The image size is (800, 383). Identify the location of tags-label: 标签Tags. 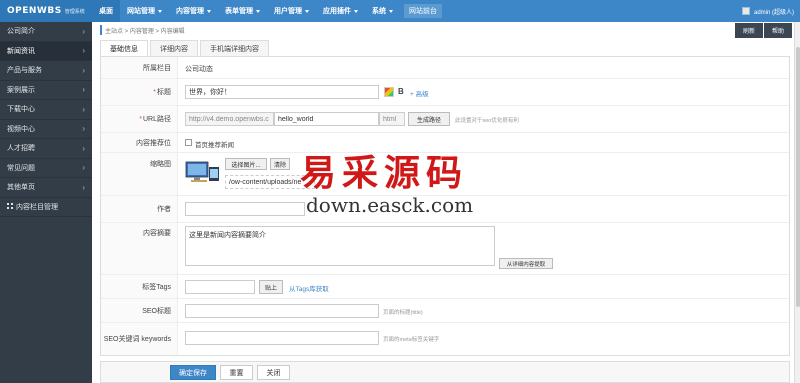
(139, 286).